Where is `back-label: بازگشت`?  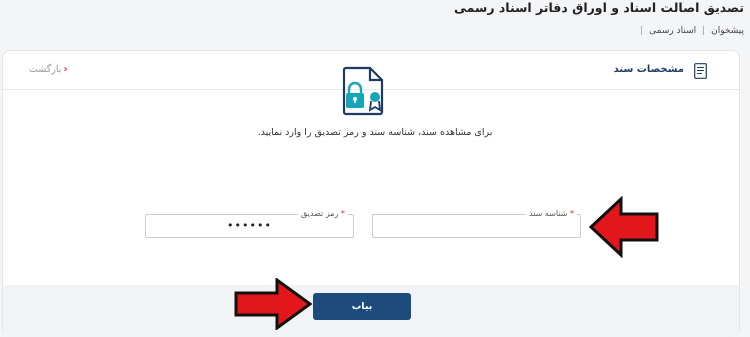 back-label: بازگشت is located at coordinates (45, 69).